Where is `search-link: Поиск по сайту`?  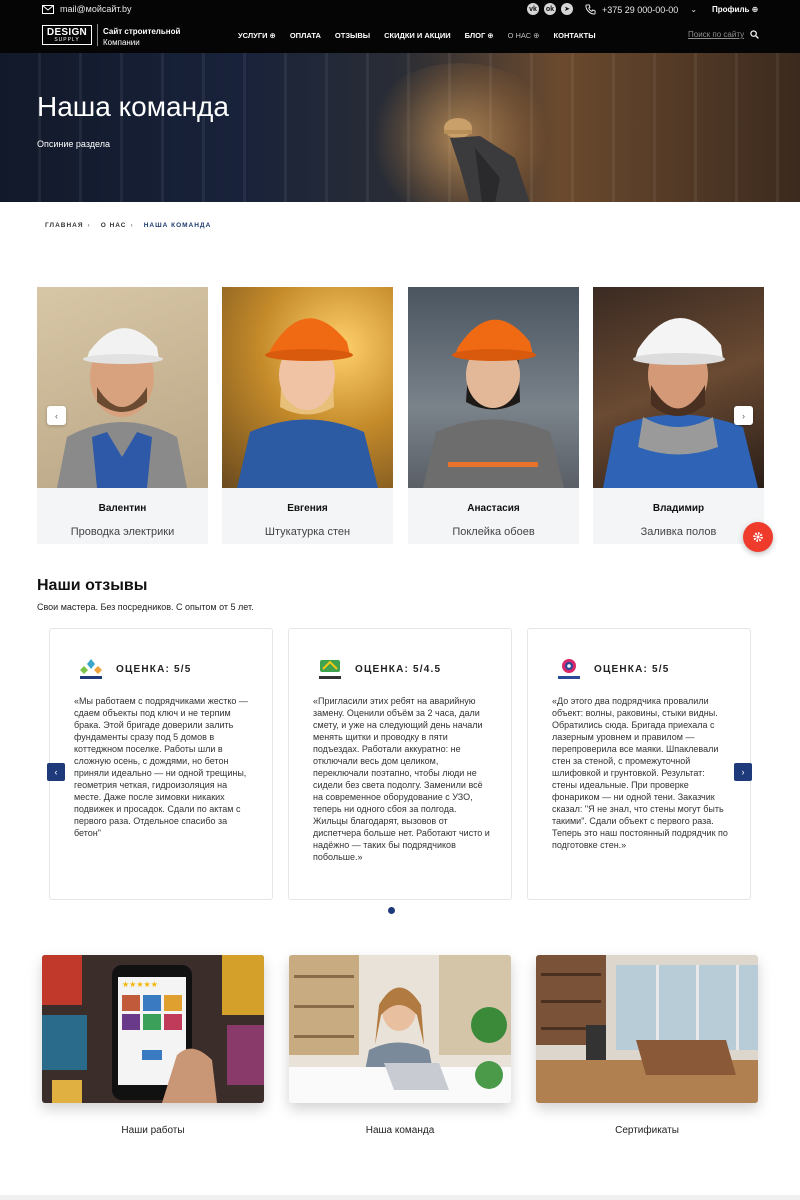 search-link: Поиск по сайту is located at coordinates (723, 34).